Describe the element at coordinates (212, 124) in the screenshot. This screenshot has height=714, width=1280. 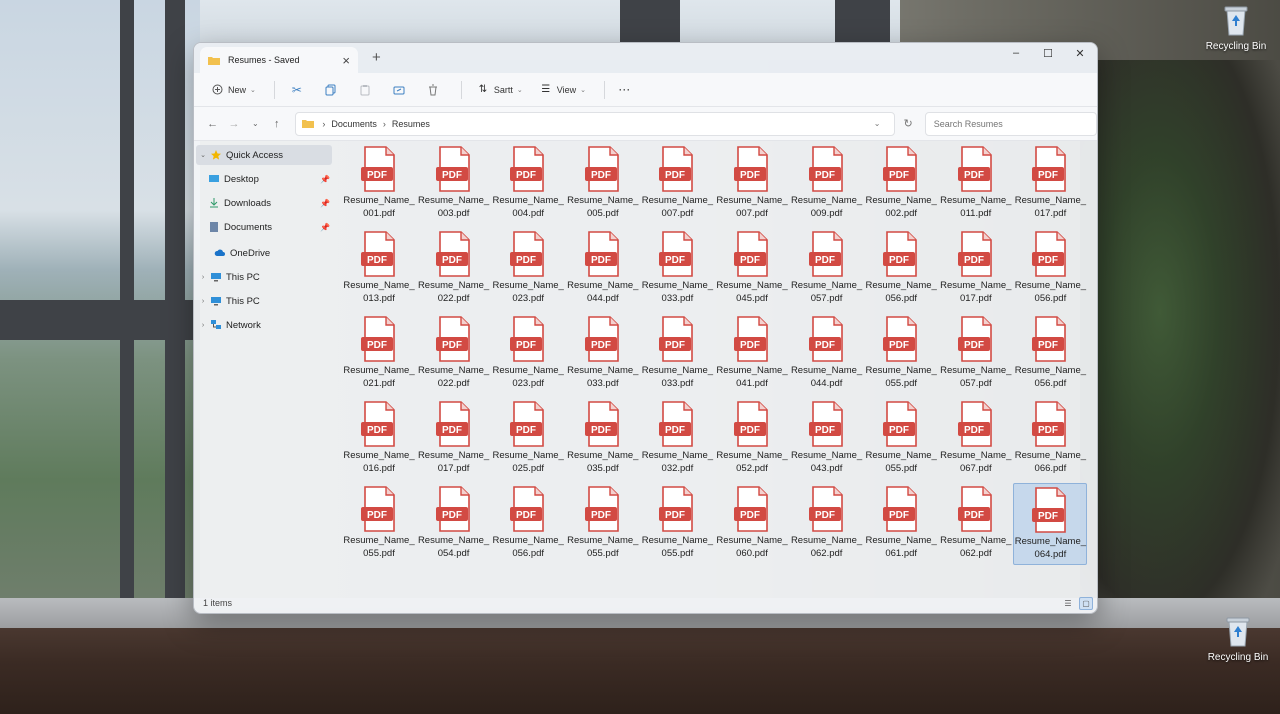
I see `back-button: ←` at that location.